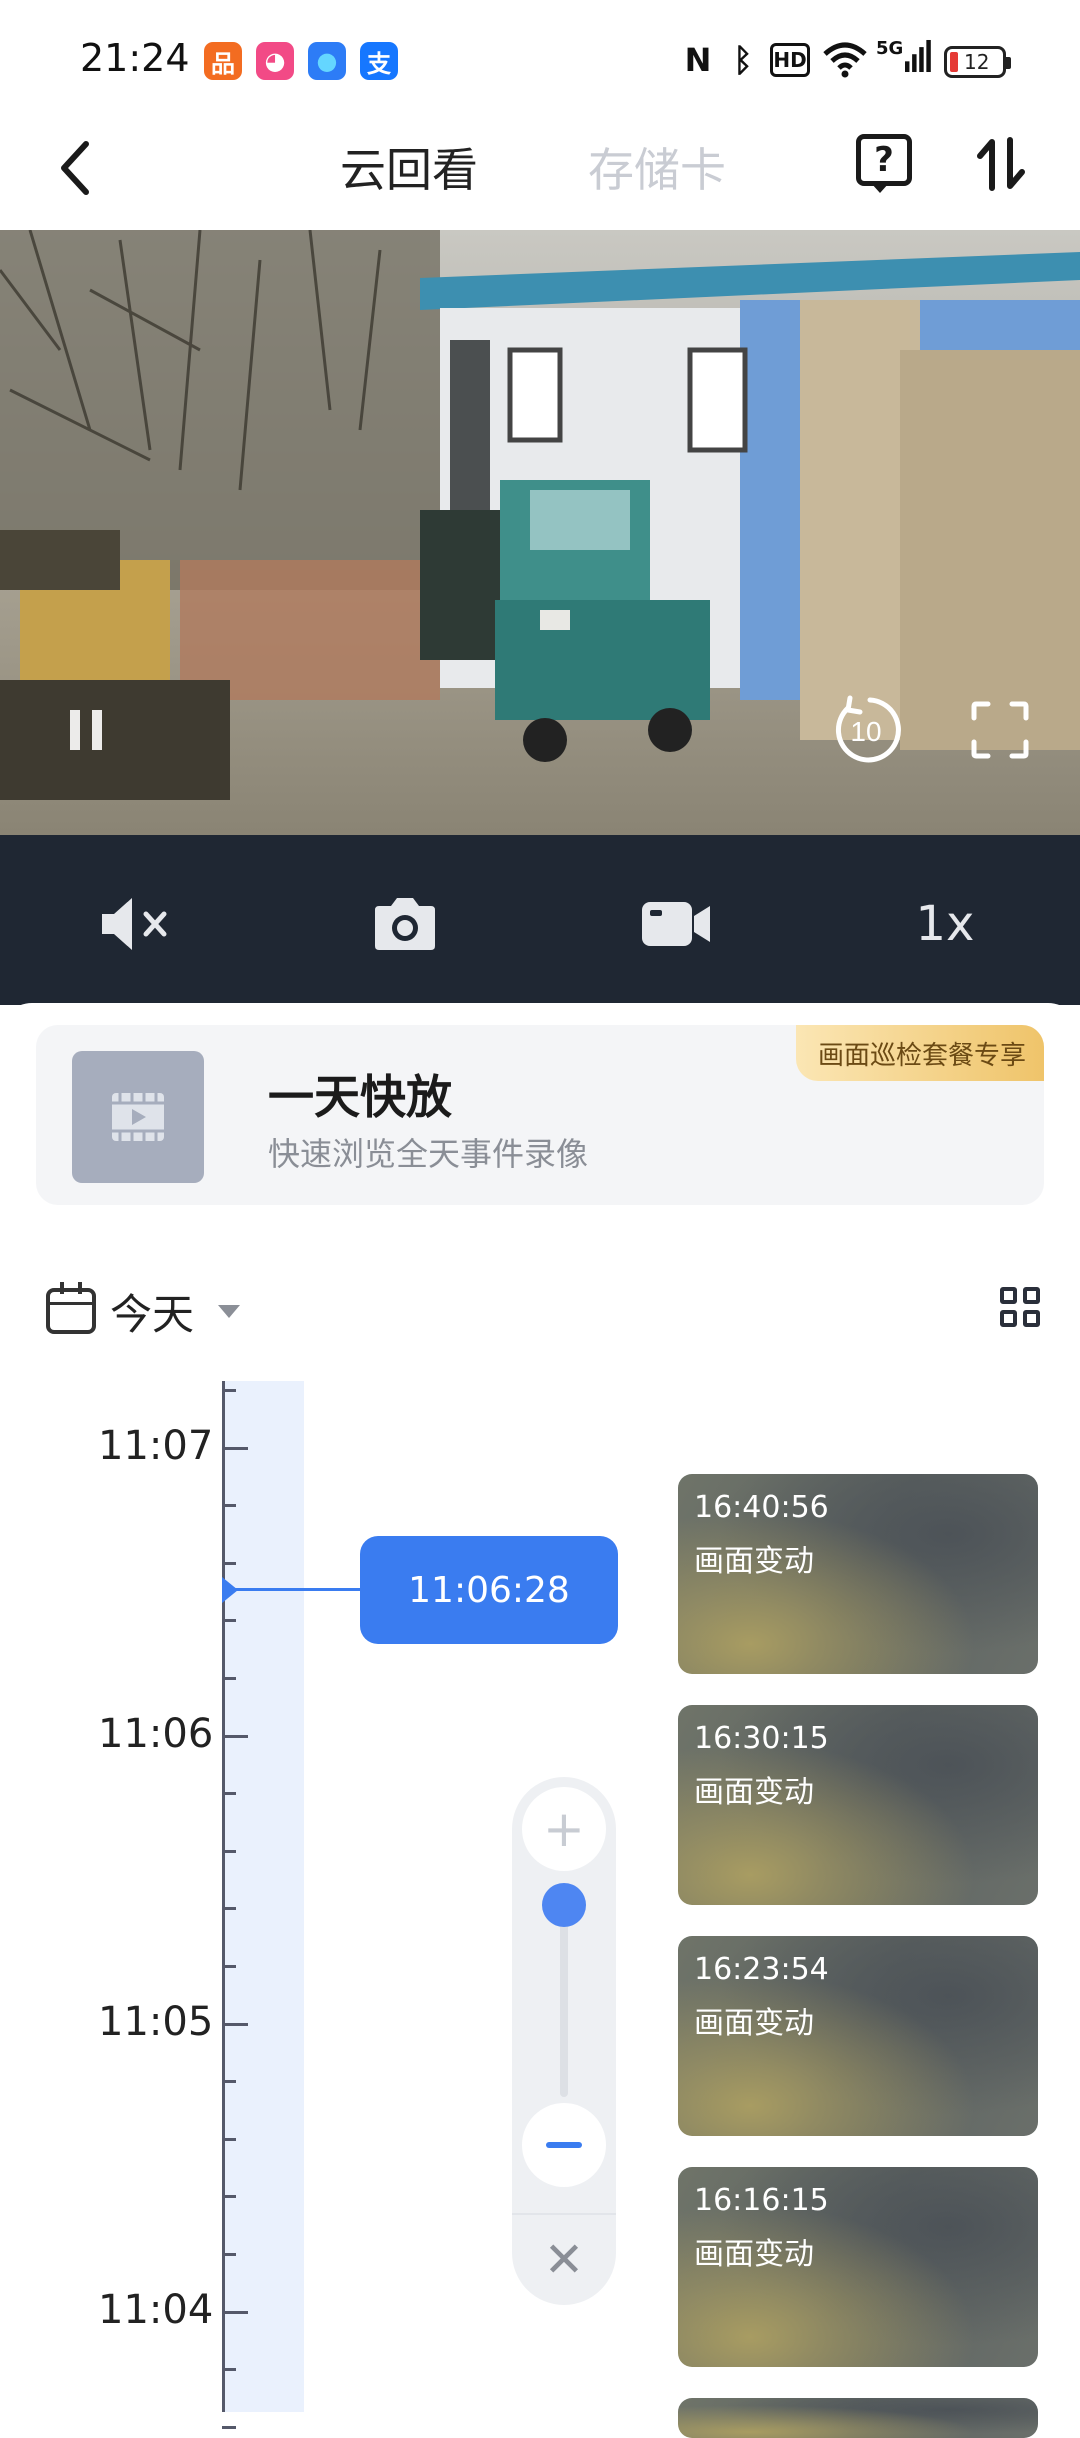 This screenshot has height=2438, width=1080. Describe the element at coordinates (223, 1896) in the screenshot. I see `timeline-axis` at that location.